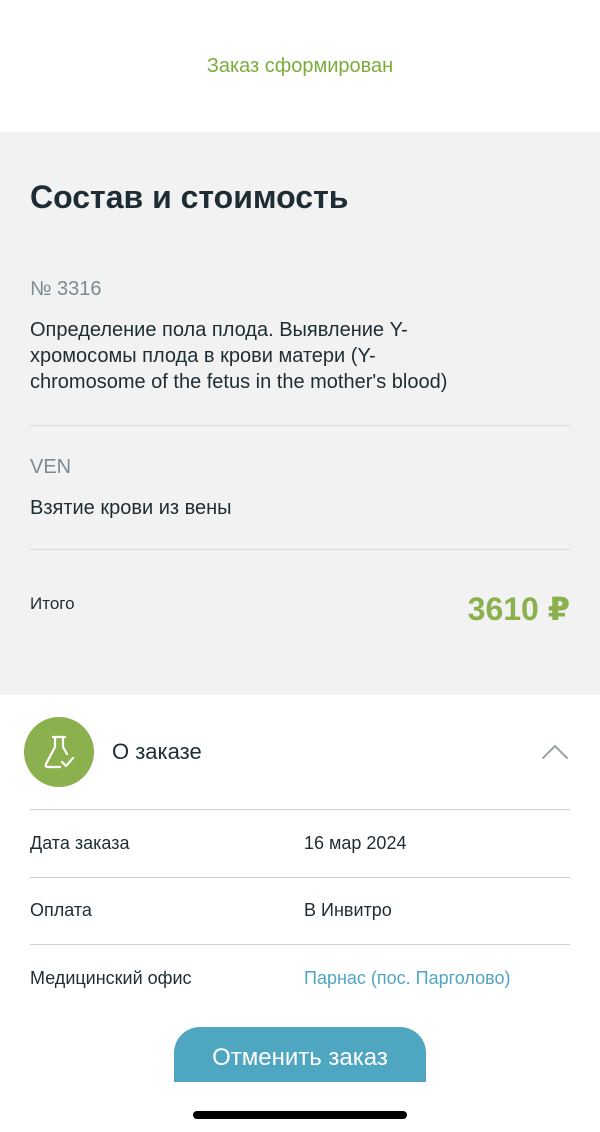 The image size is (600, 1132). Describe the element at coordinates (131, 508) in the screenshot. I see `item-name: Взятие крови из вены` at that location.